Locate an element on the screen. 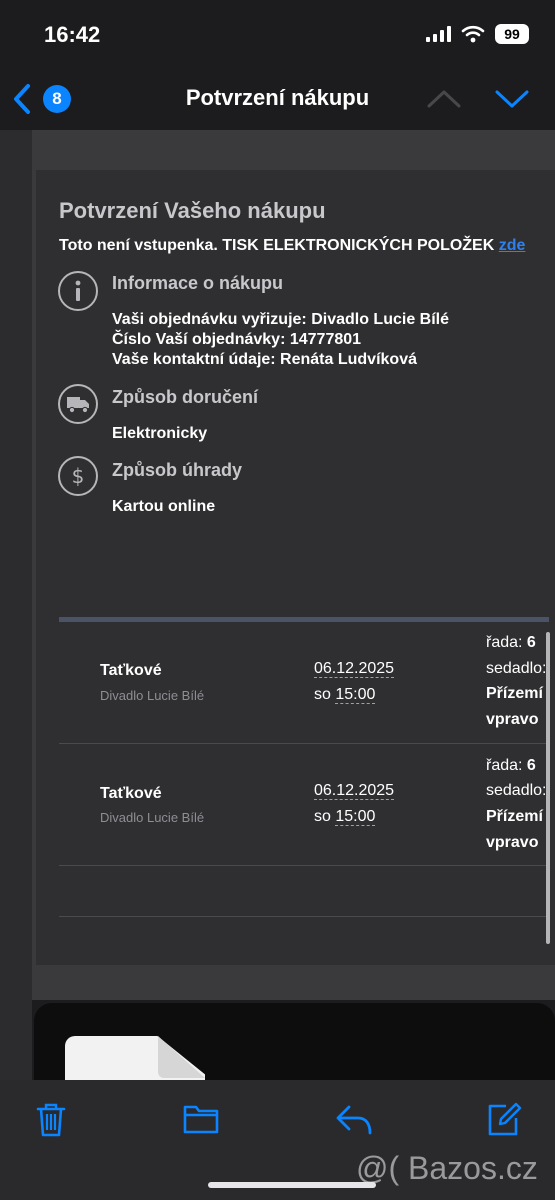 This screenshot has width=555, height=1200. ticket-1-name: Taťkové is located at coordinates (131, 670).